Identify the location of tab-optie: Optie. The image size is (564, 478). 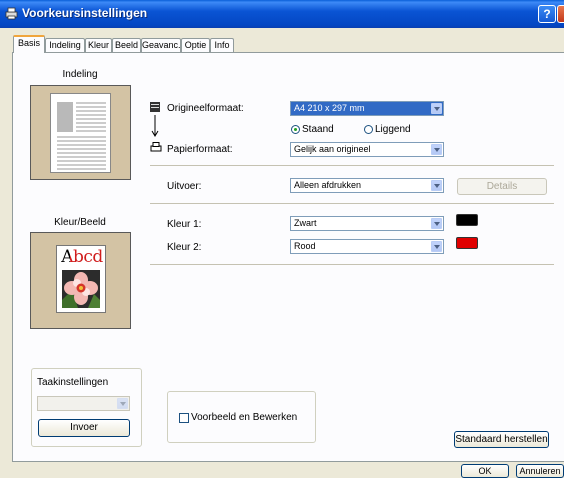
(195, 45).